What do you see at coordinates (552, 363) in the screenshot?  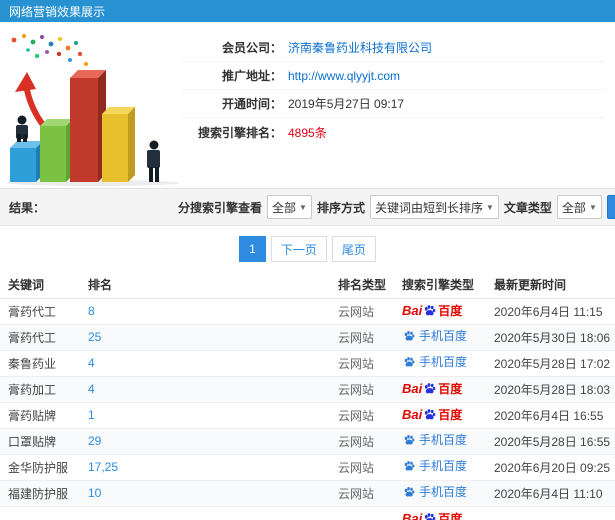 I see `update-time-cell: 2020年5月28日 17:02` at bounding box center [552, 363].